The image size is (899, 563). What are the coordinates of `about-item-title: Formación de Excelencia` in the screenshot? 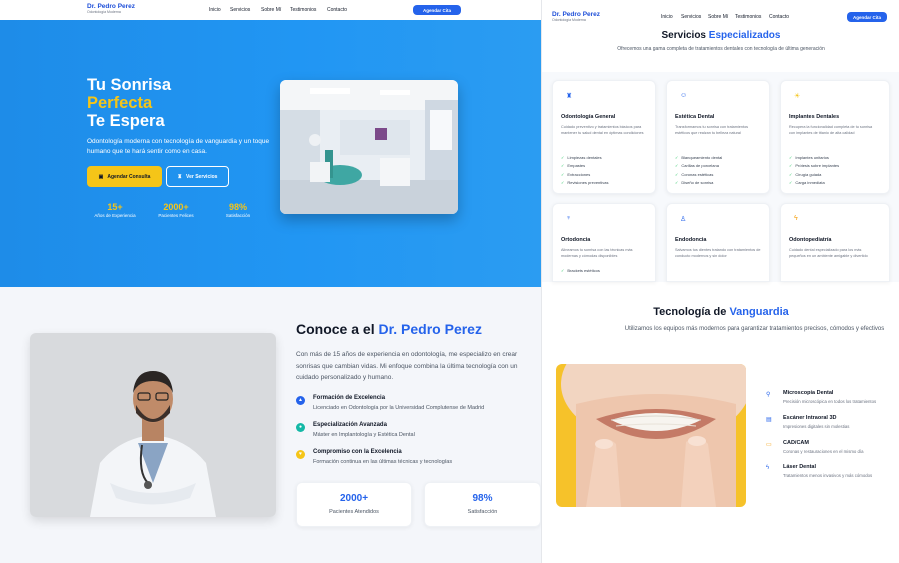 It's located at (349, 398).